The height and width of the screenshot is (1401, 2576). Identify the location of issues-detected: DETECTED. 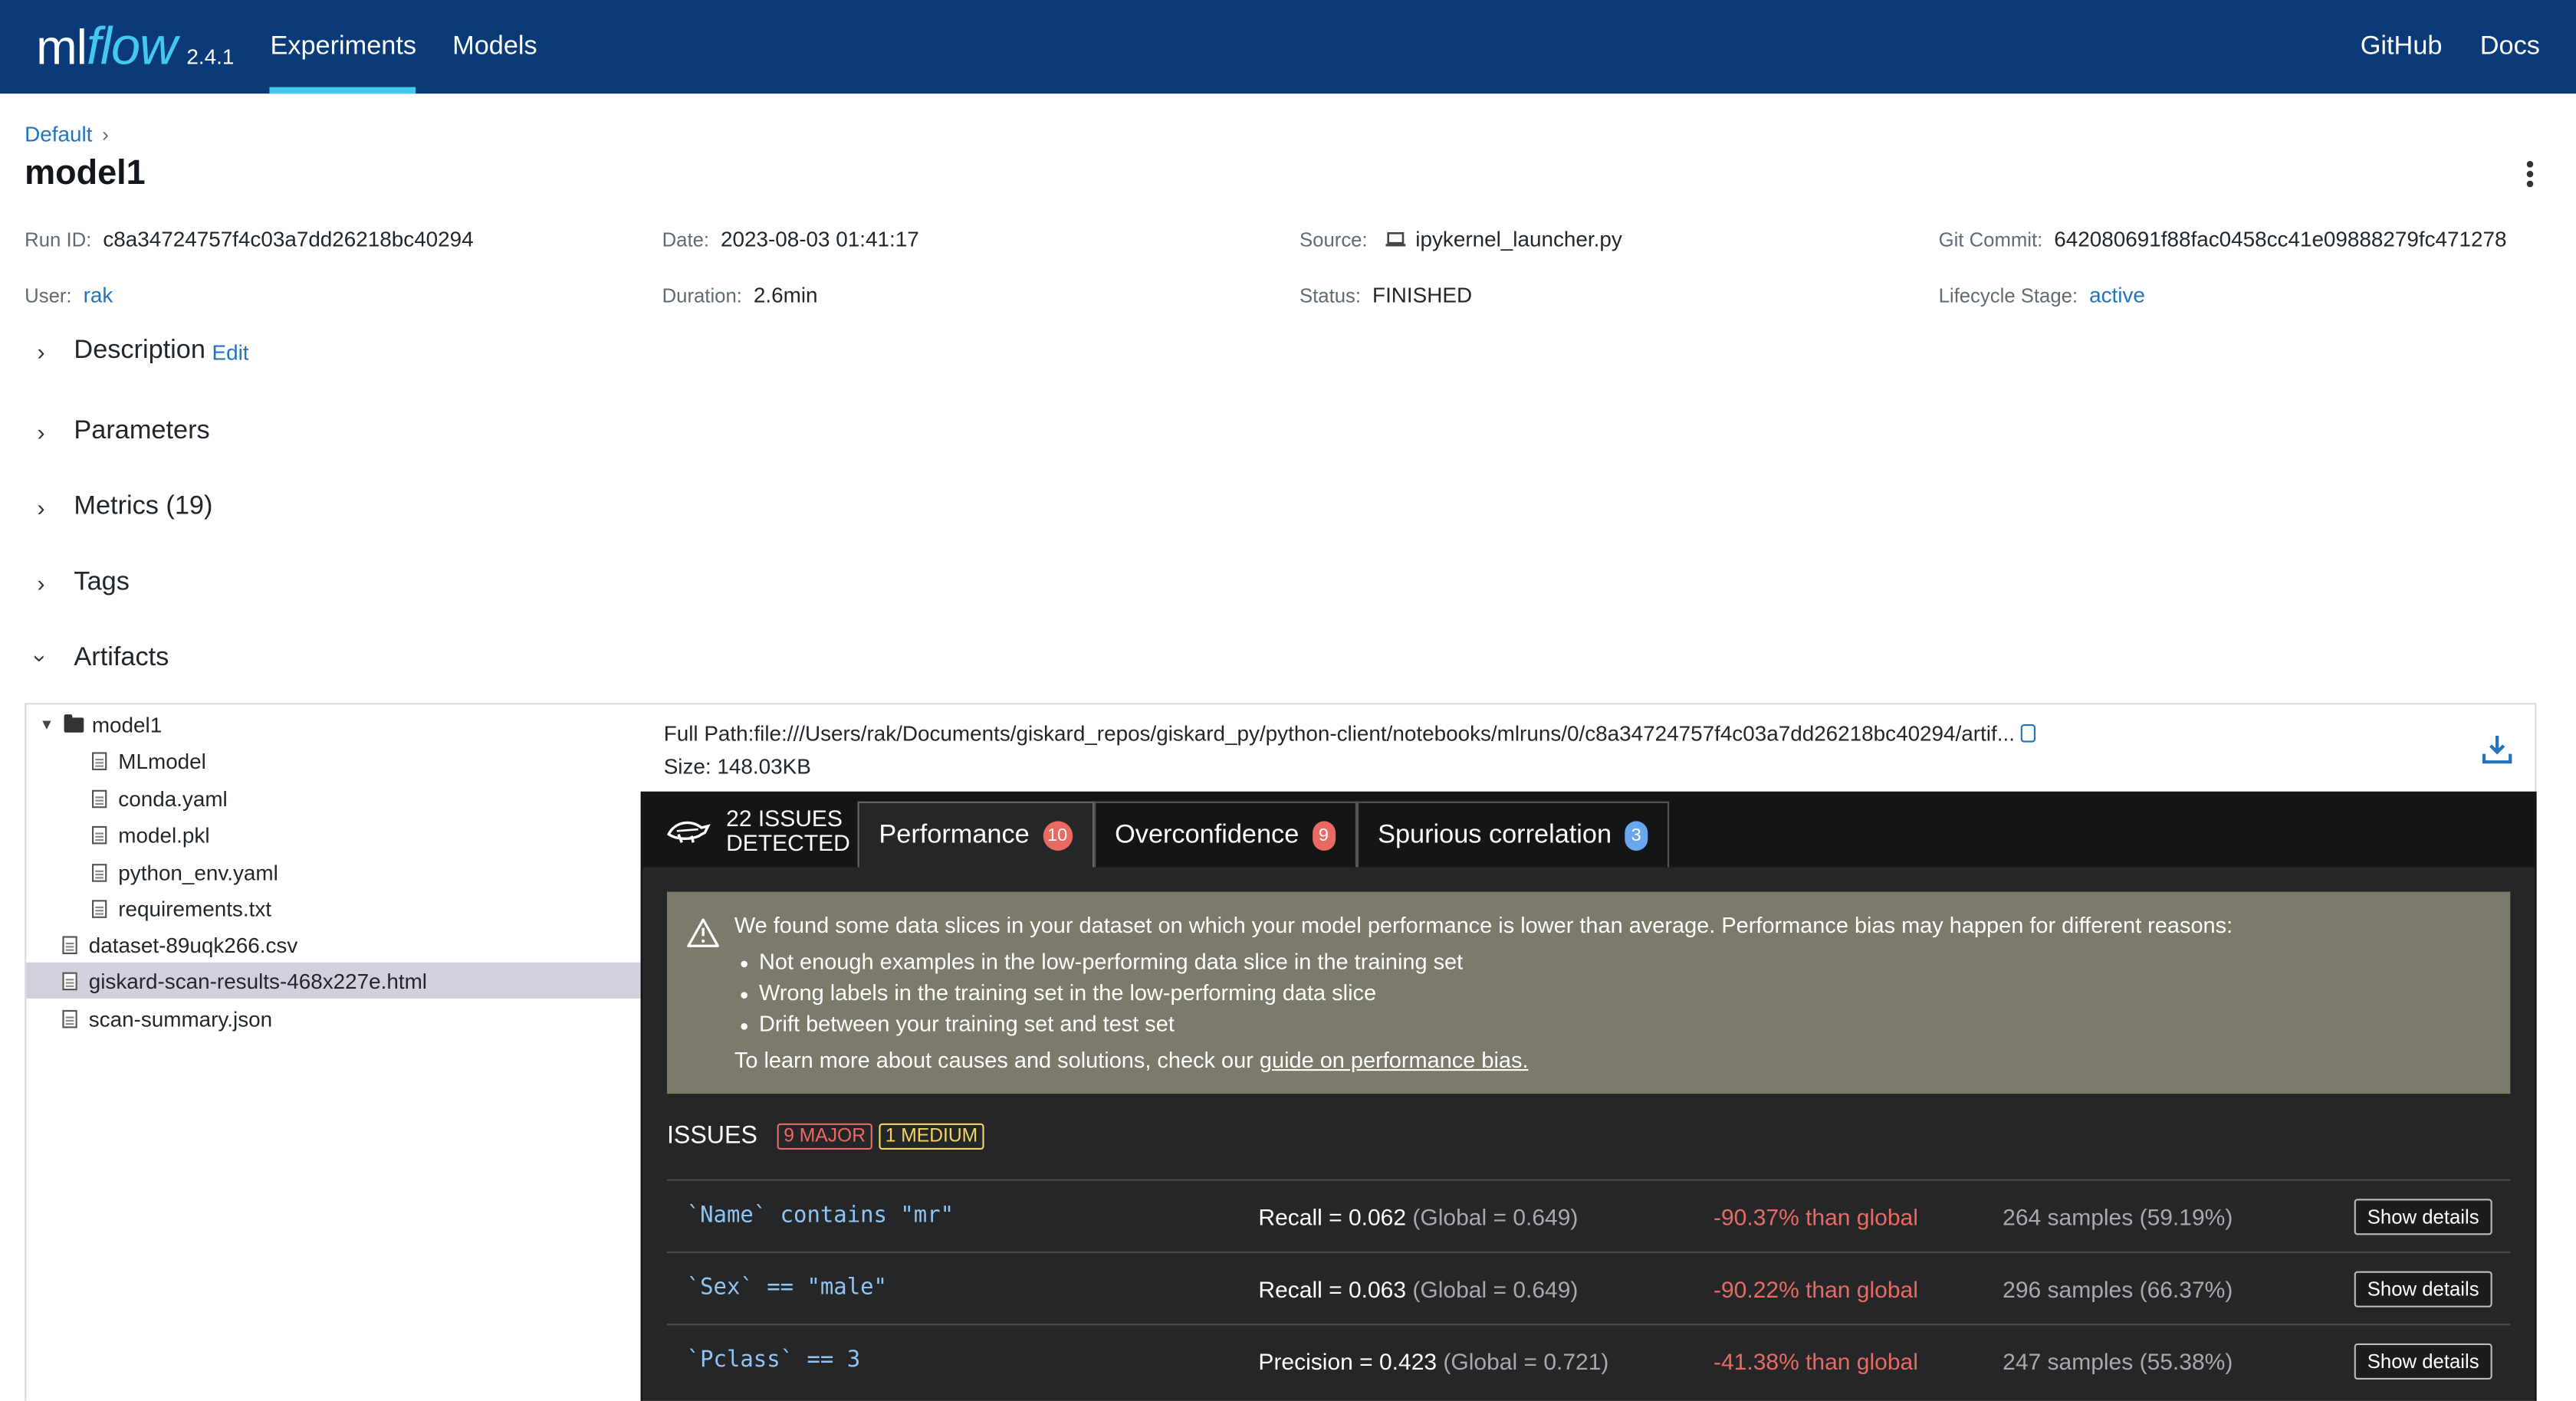
(788, 841).